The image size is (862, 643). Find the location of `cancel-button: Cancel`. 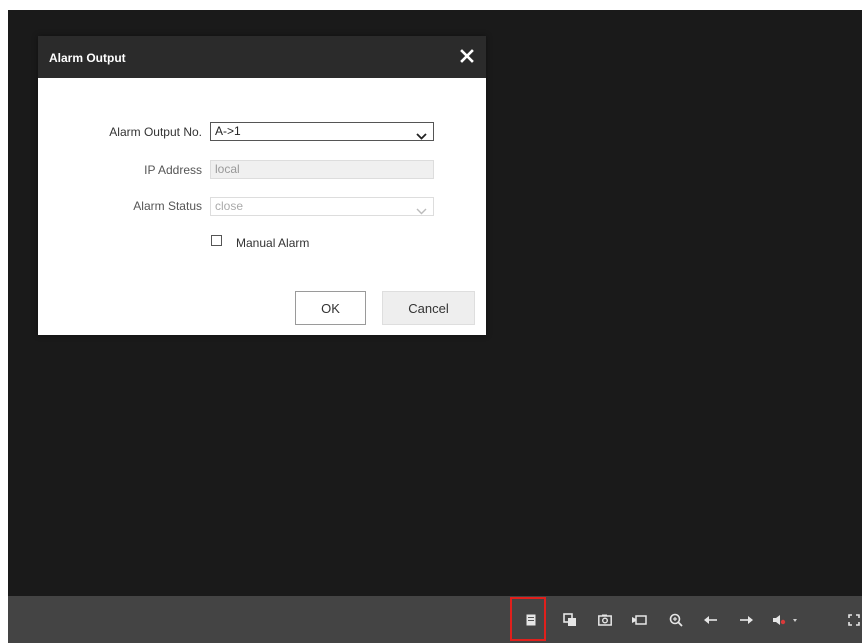

cancel-button: Cancel is located at coordinates (428, 308).